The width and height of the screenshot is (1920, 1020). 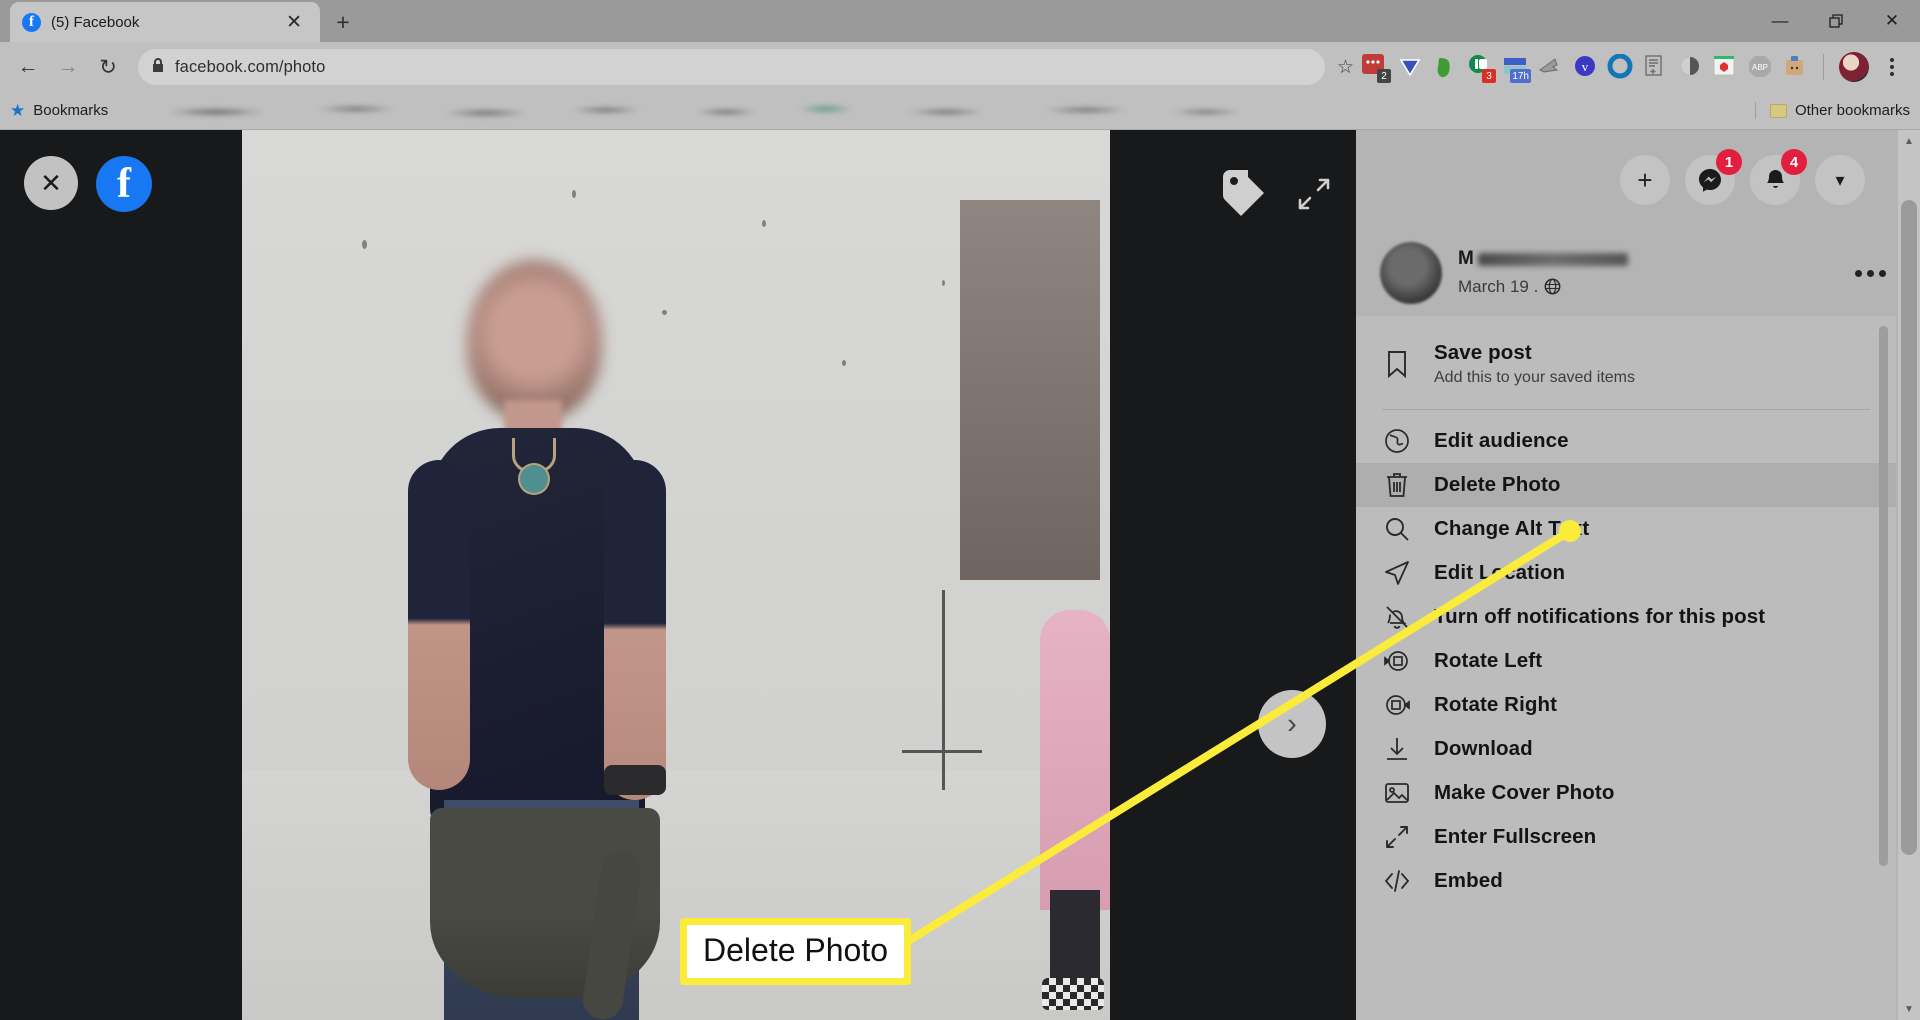 I want to click on notifications-button: 4, so click(x=1778, y=177).